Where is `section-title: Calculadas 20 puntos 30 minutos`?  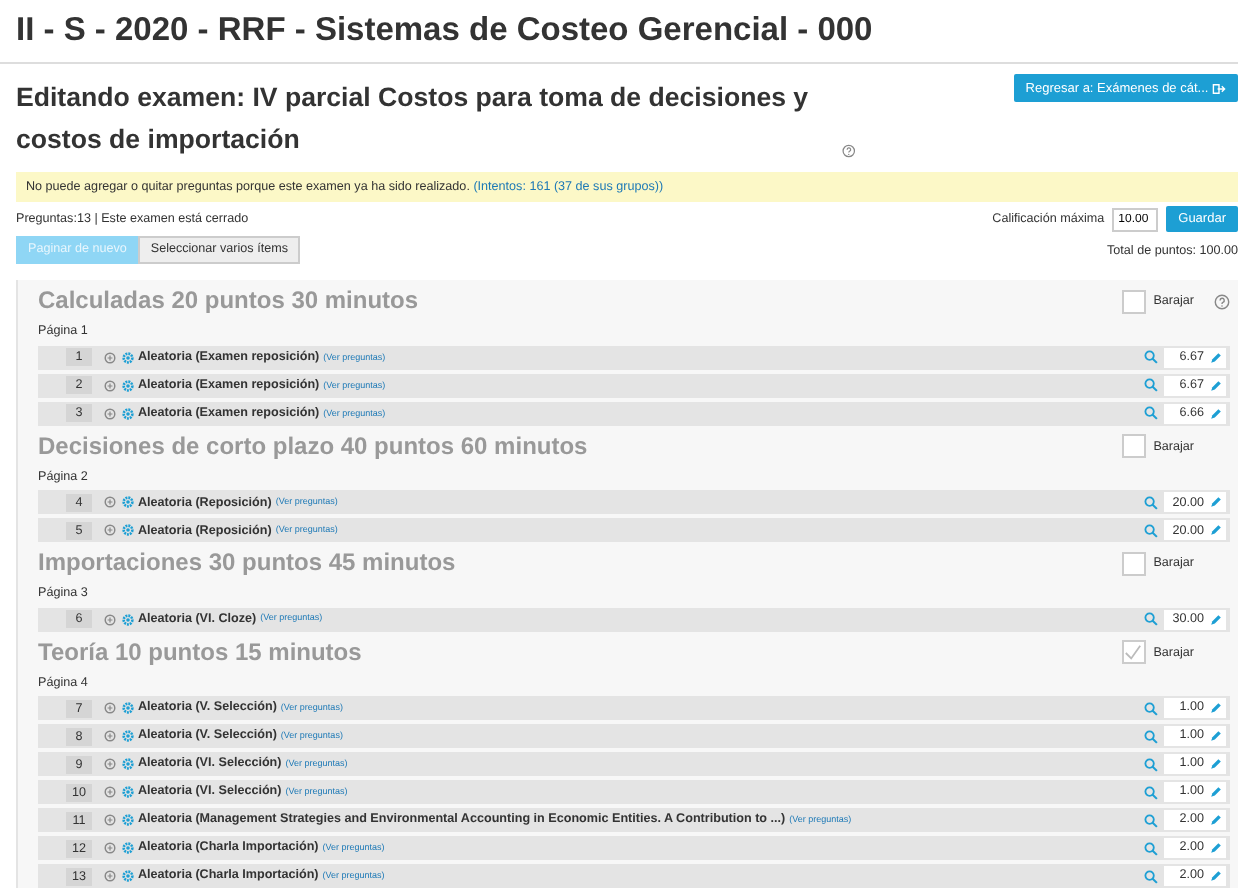 section-title: Calculadas 20 puntos 30 minutos is located at coordinates (228, 301).